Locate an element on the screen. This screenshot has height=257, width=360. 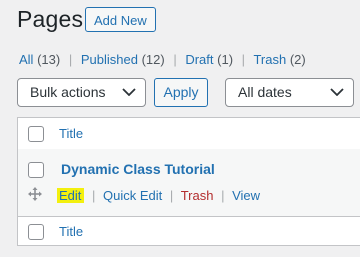
bulk-actions-select: Bulk actions is located at coordinates (81, 92).